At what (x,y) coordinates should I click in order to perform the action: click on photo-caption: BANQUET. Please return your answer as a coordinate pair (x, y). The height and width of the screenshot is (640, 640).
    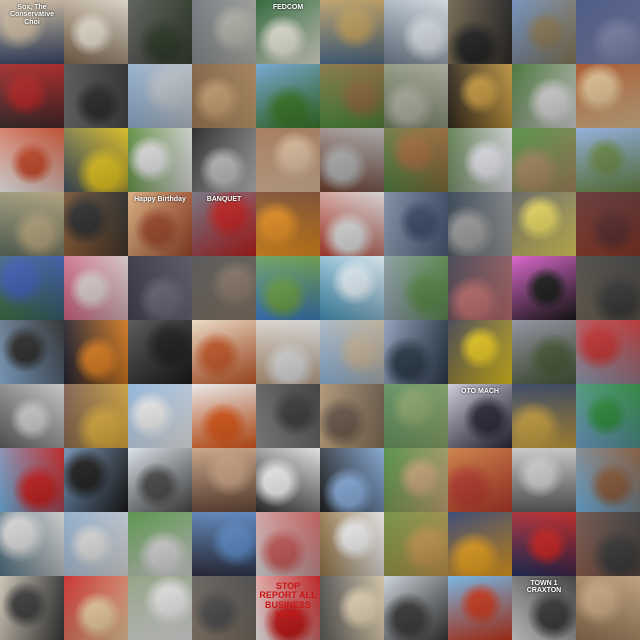
    Looking at the image, I should click on (224, 199).